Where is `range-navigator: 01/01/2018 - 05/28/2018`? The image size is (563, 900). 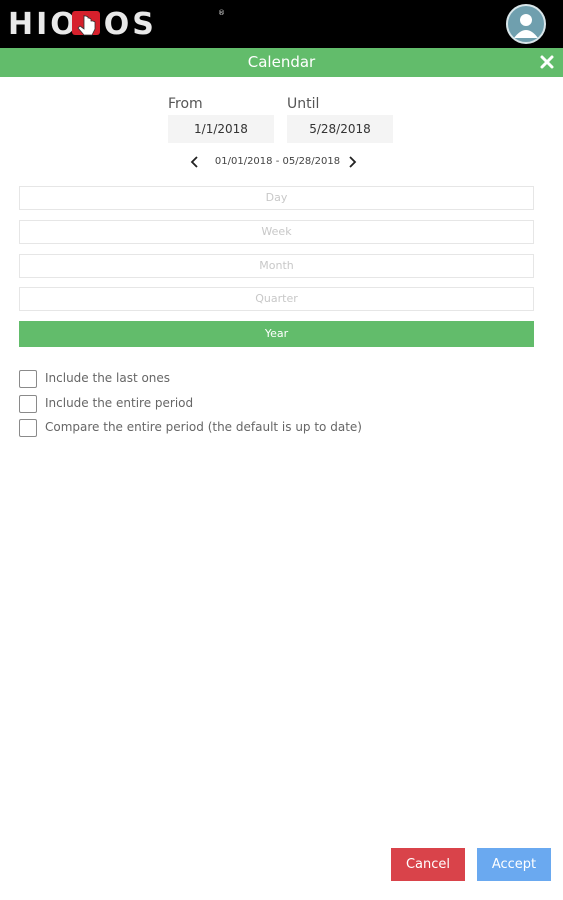 range-navigator: 01/01/2018 - 05/28/2018 is located at coordinates (281, 162).